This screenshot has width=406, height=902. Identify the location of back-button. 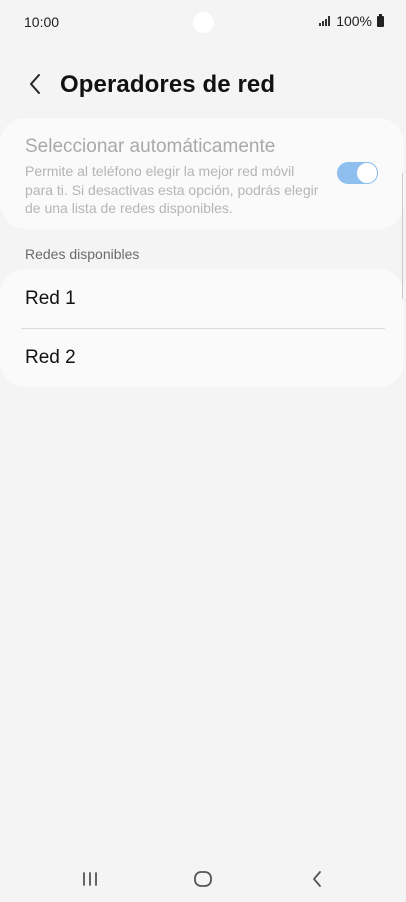
(35, 84).